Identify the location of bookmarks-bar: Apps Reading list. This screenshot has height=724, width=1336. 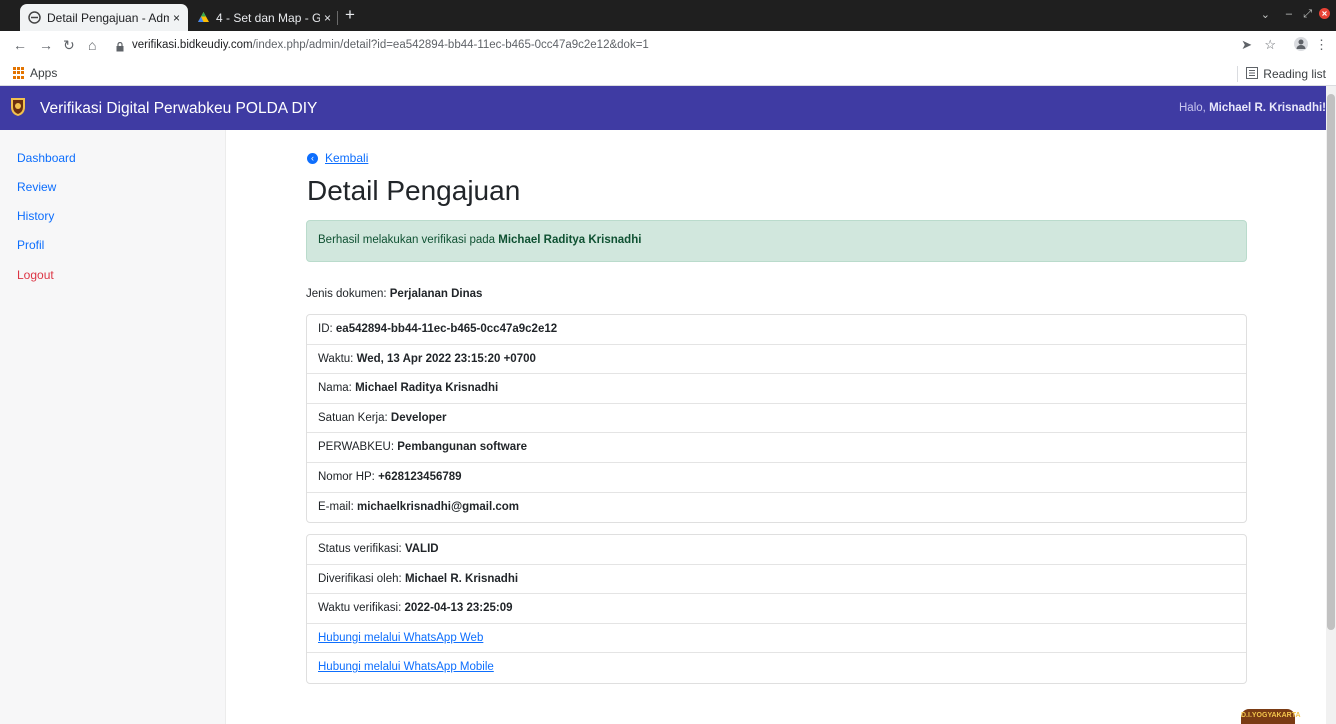
(668, 73).